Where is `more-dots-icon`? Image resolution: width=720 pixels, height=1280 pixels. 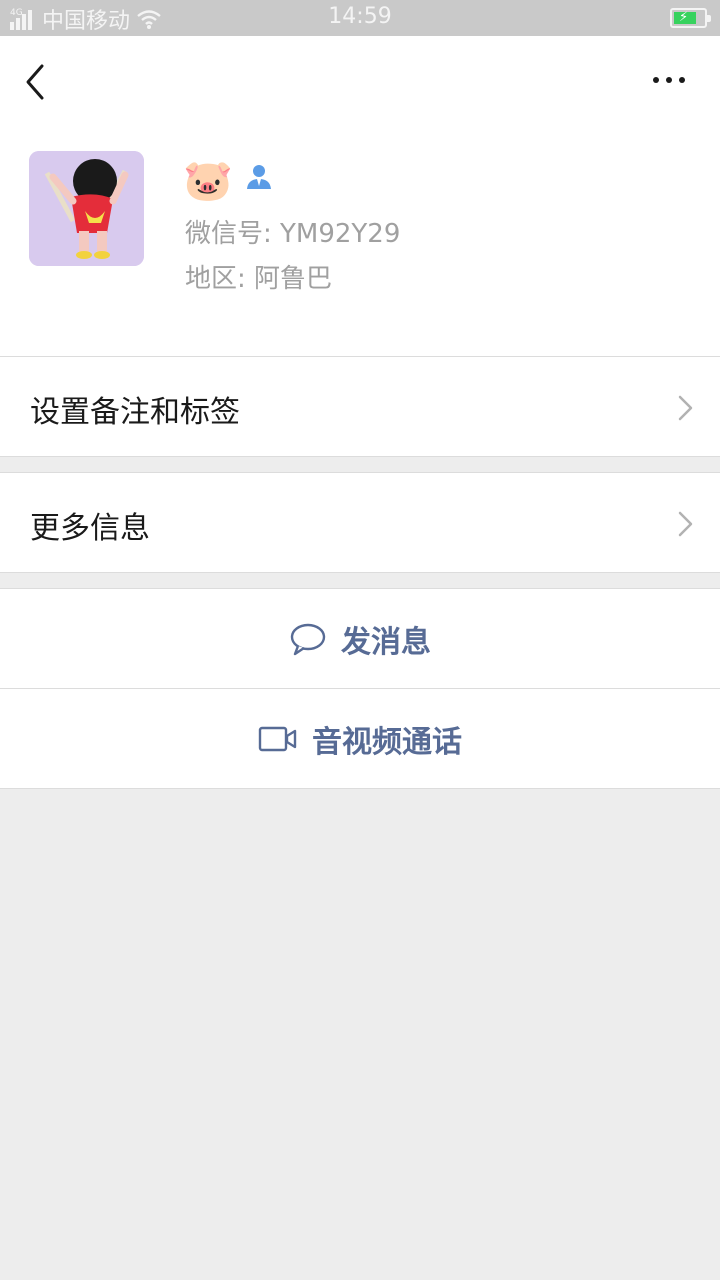 more-dots-icon is located at coordinates (669, 80).